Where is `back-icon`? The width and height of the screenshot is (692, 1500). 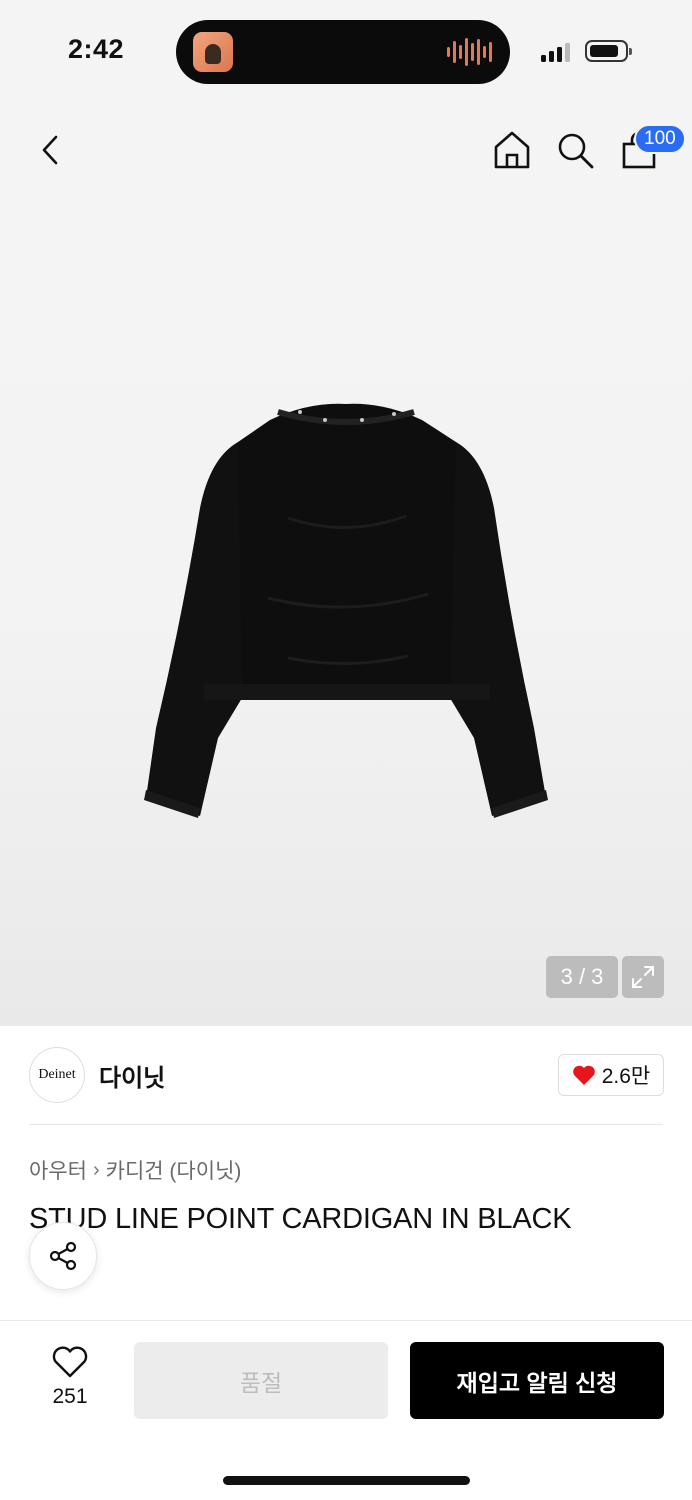 back-icon is located at coordinates (50, 150).